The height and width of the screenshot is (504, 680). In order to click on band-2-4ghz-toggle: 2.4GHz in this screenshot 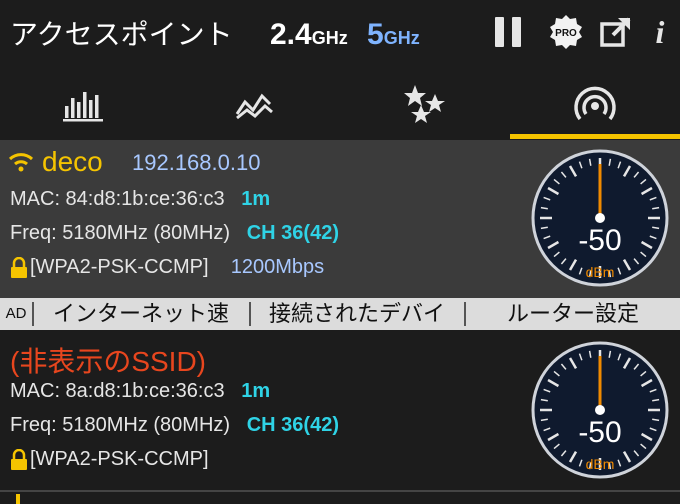, I will do `click(309, 35)`.